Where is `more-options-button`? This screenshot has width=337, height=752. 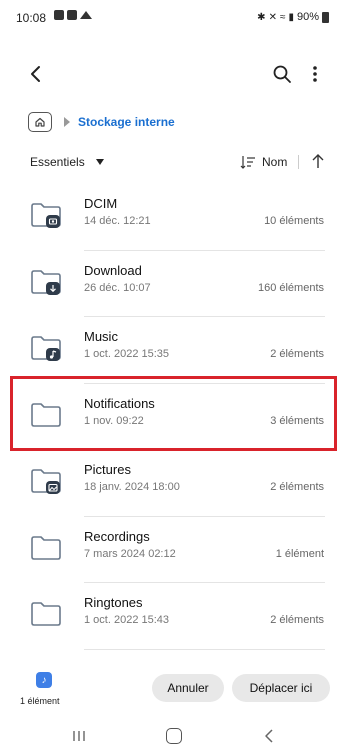 more-options-button is located at coordinates (315, 74).